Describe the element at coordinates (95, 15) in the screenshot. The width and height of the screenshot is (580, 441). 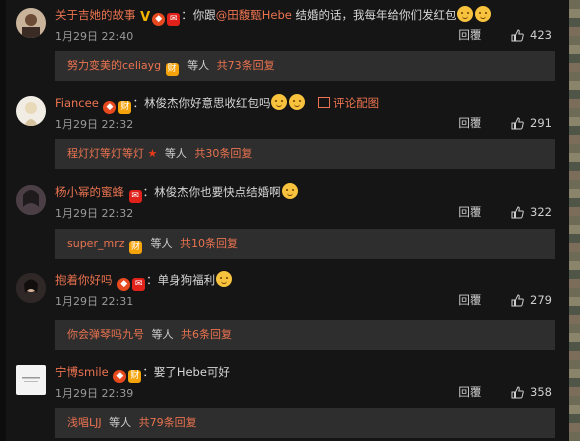
I see `comment-username: 关于吉她的故事` at that location.